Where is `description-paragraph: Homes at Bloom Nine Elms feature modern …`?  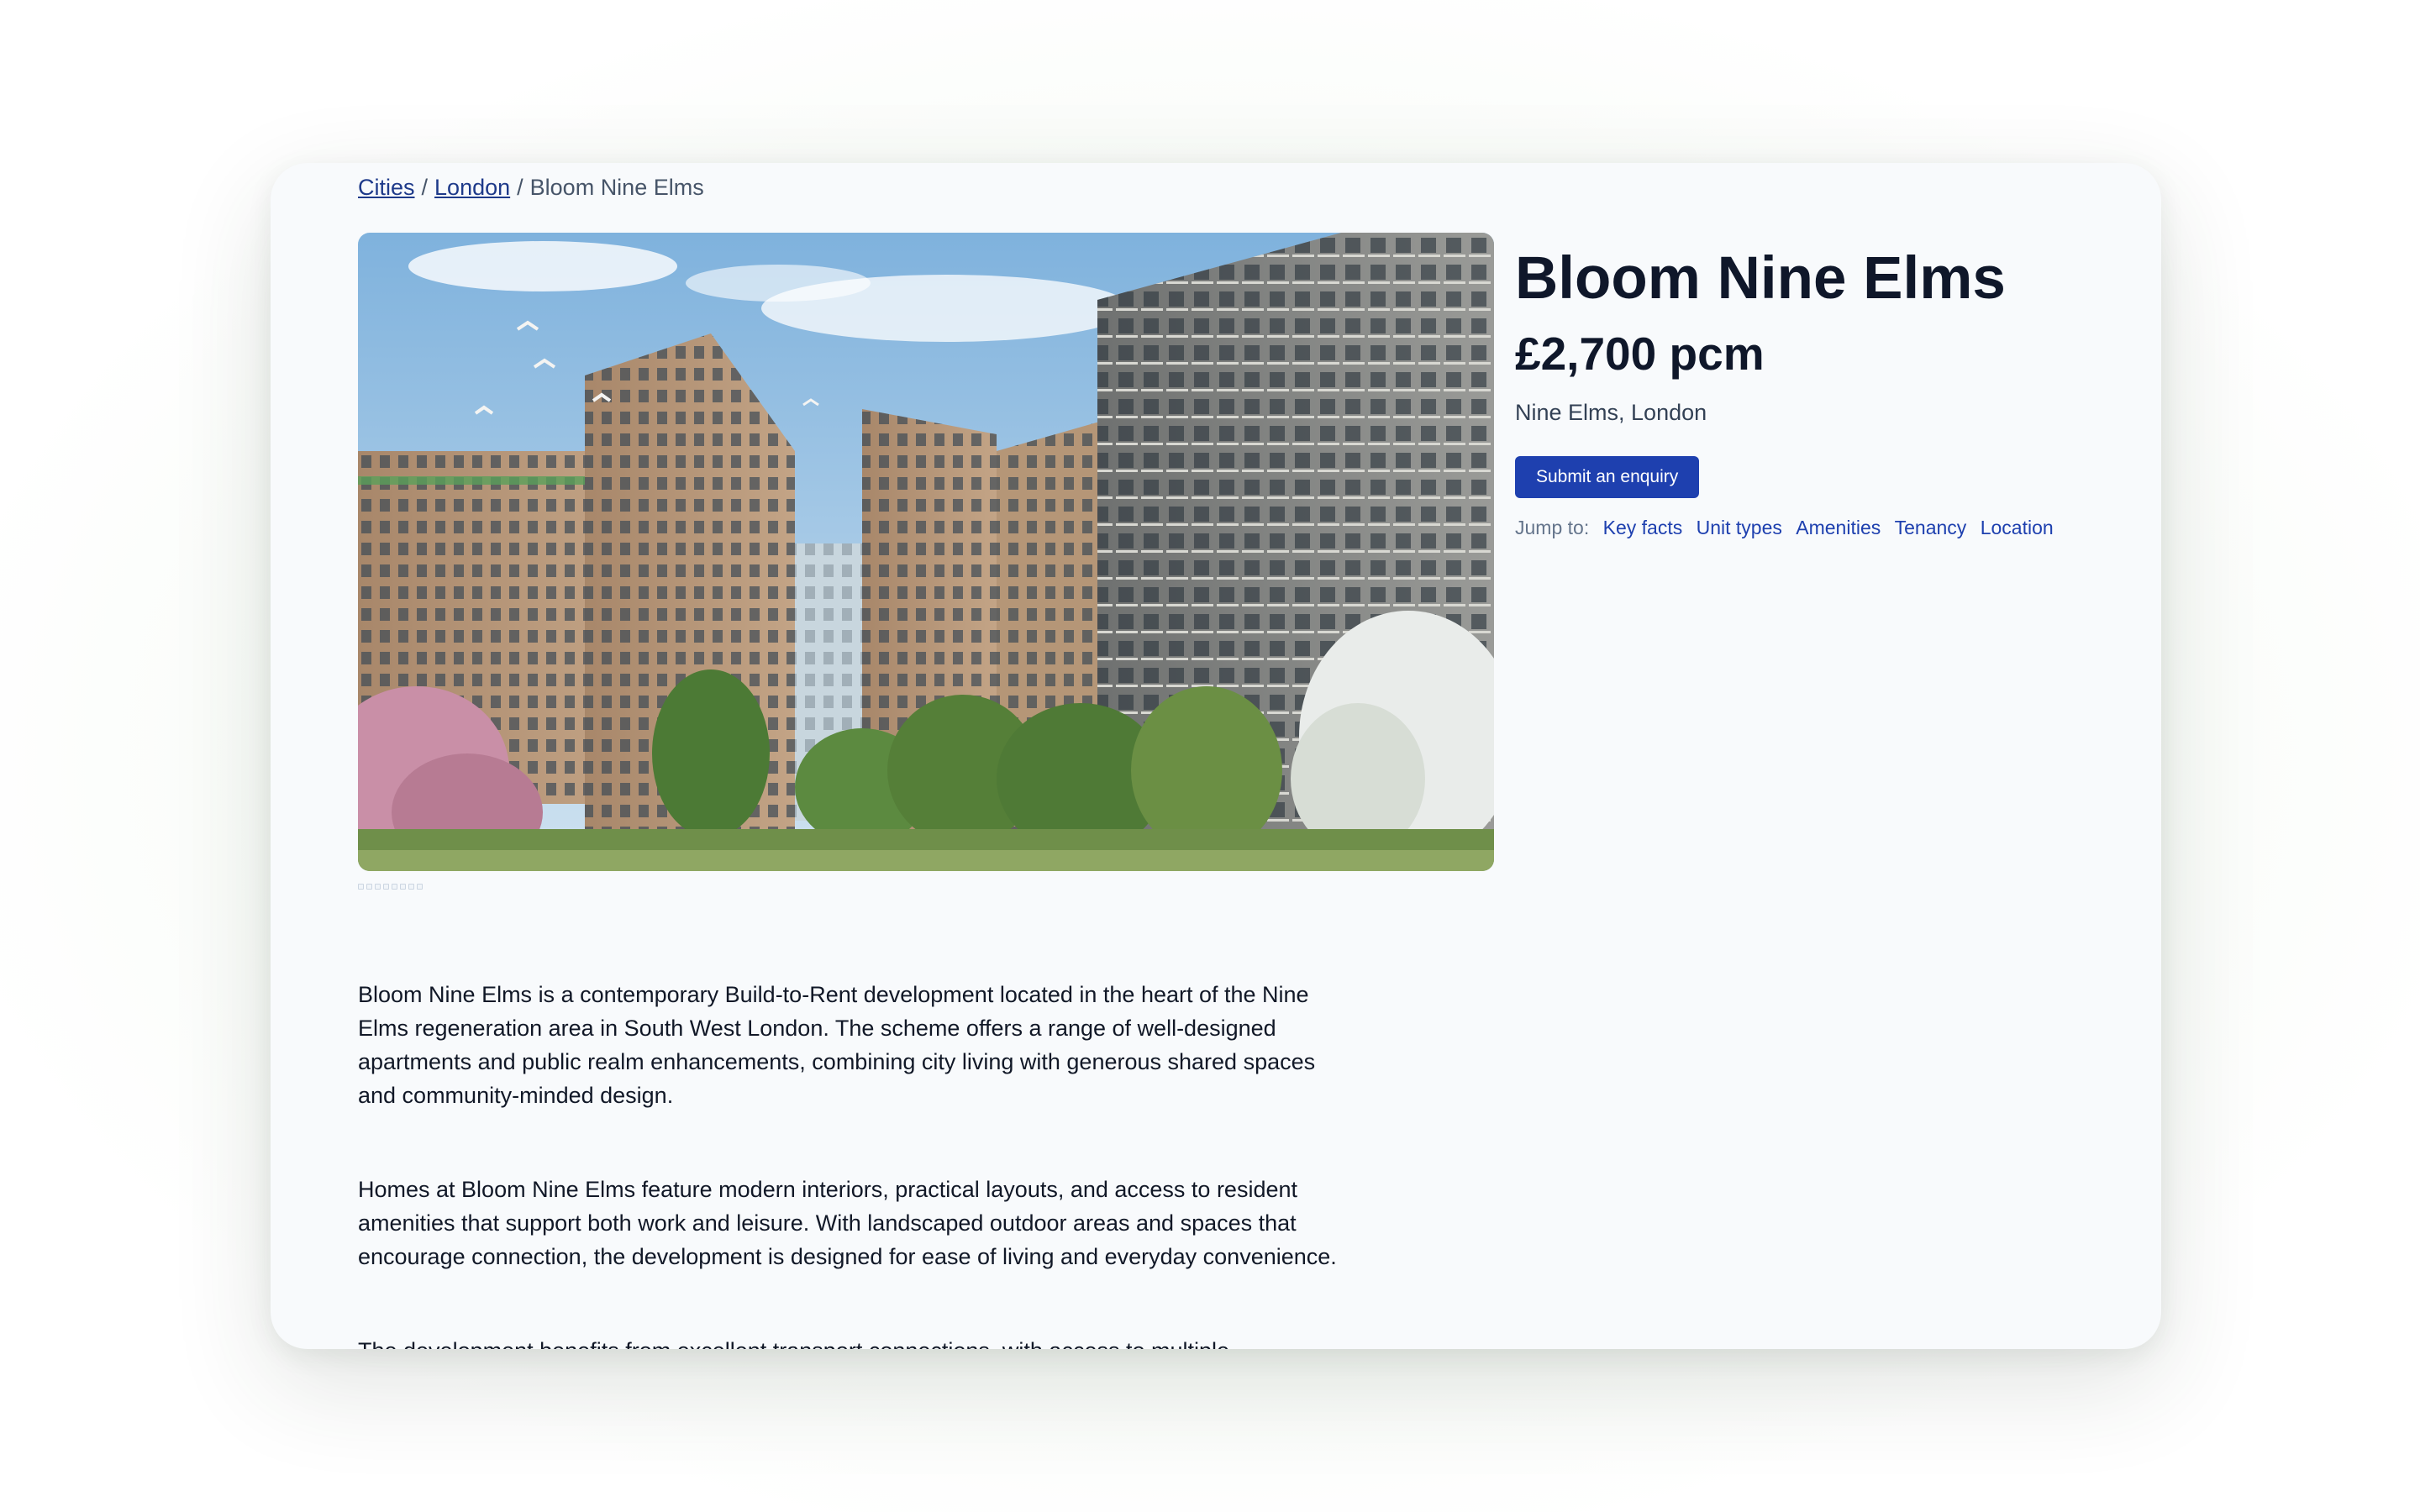
description-paragraph: Homes at Bloom Nine Elms feature modern … is located at coordinates (847, 1223).